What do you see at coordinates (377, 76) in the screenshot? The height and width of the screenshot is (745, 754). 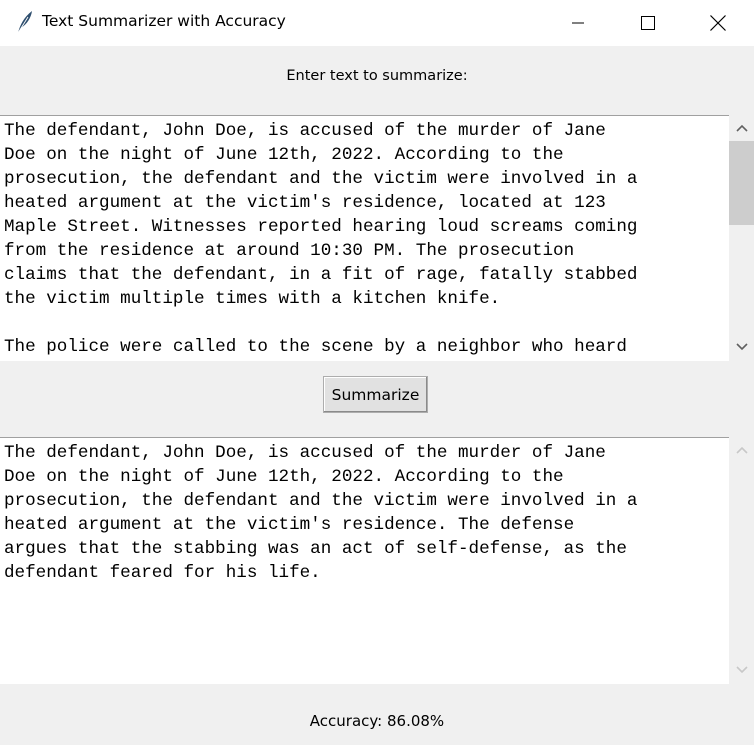 I see `input-label: Enter text to summarize:` at bounding box center [377, 76].